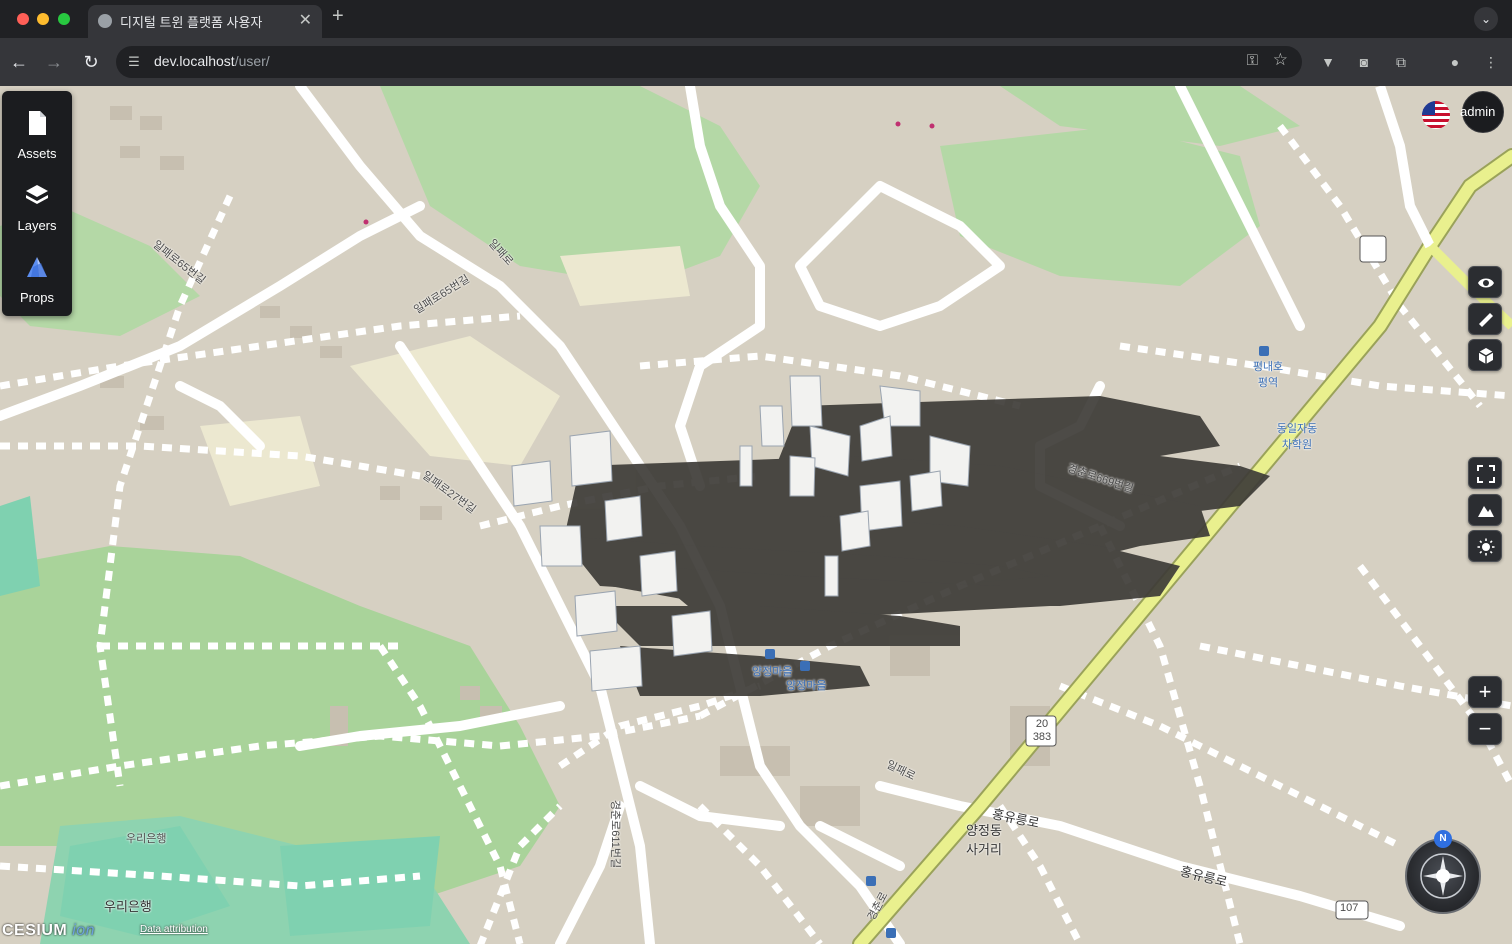 The height and width of the screenshot is (944, 1512). Describe the element at coordinates (35, 930) in the screenshot. I see `cesium-logo-text: CESIUM` at that location.